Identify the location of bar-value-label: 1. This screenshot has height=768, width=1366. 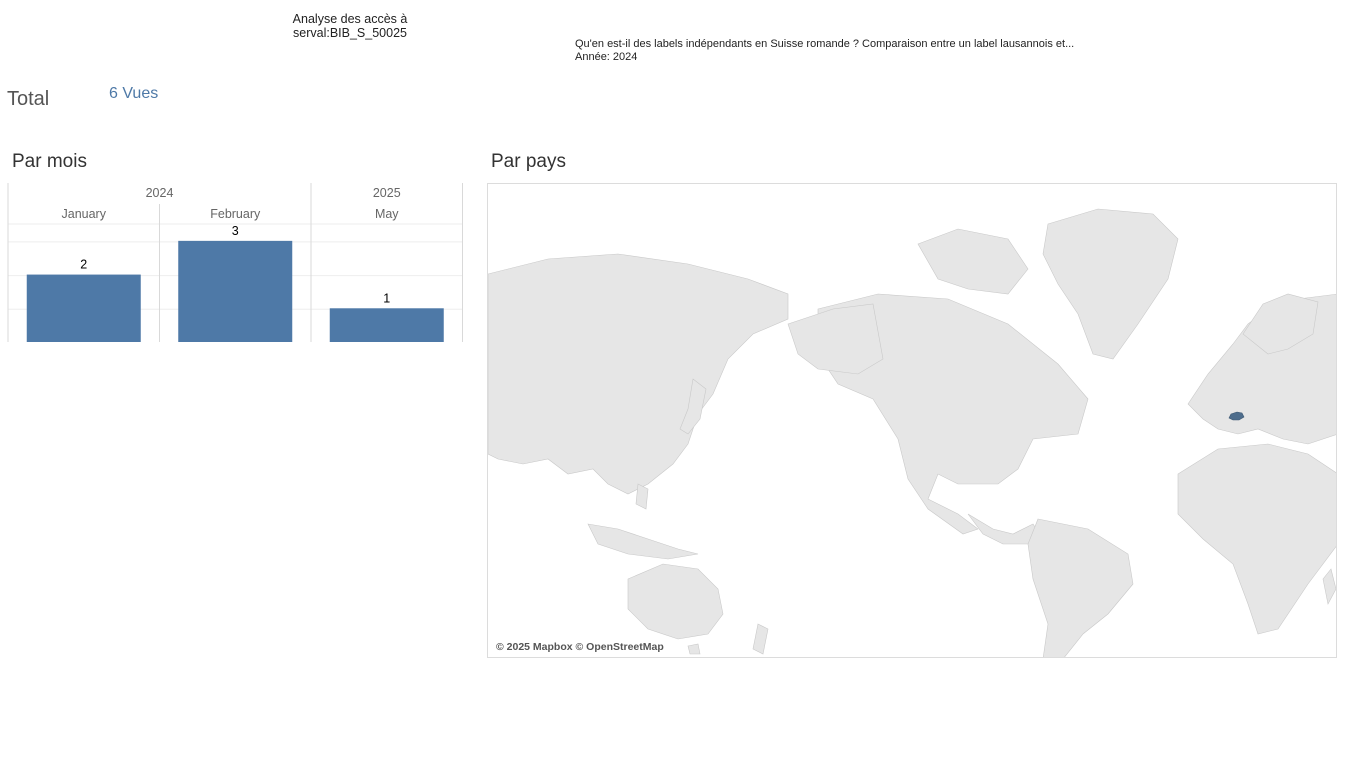
(386, 298).